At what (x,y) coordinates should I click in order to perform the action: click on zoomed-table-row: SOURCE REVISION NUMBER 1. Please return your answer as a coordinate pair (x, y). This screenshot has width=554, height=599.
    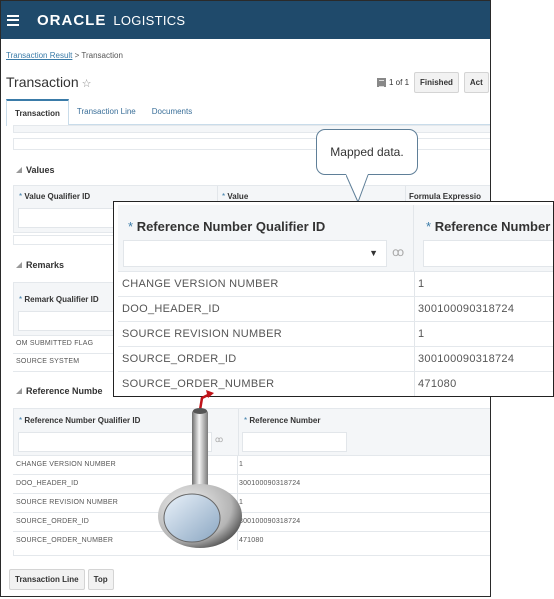
    Looking at the image, I should click on (335, 334).